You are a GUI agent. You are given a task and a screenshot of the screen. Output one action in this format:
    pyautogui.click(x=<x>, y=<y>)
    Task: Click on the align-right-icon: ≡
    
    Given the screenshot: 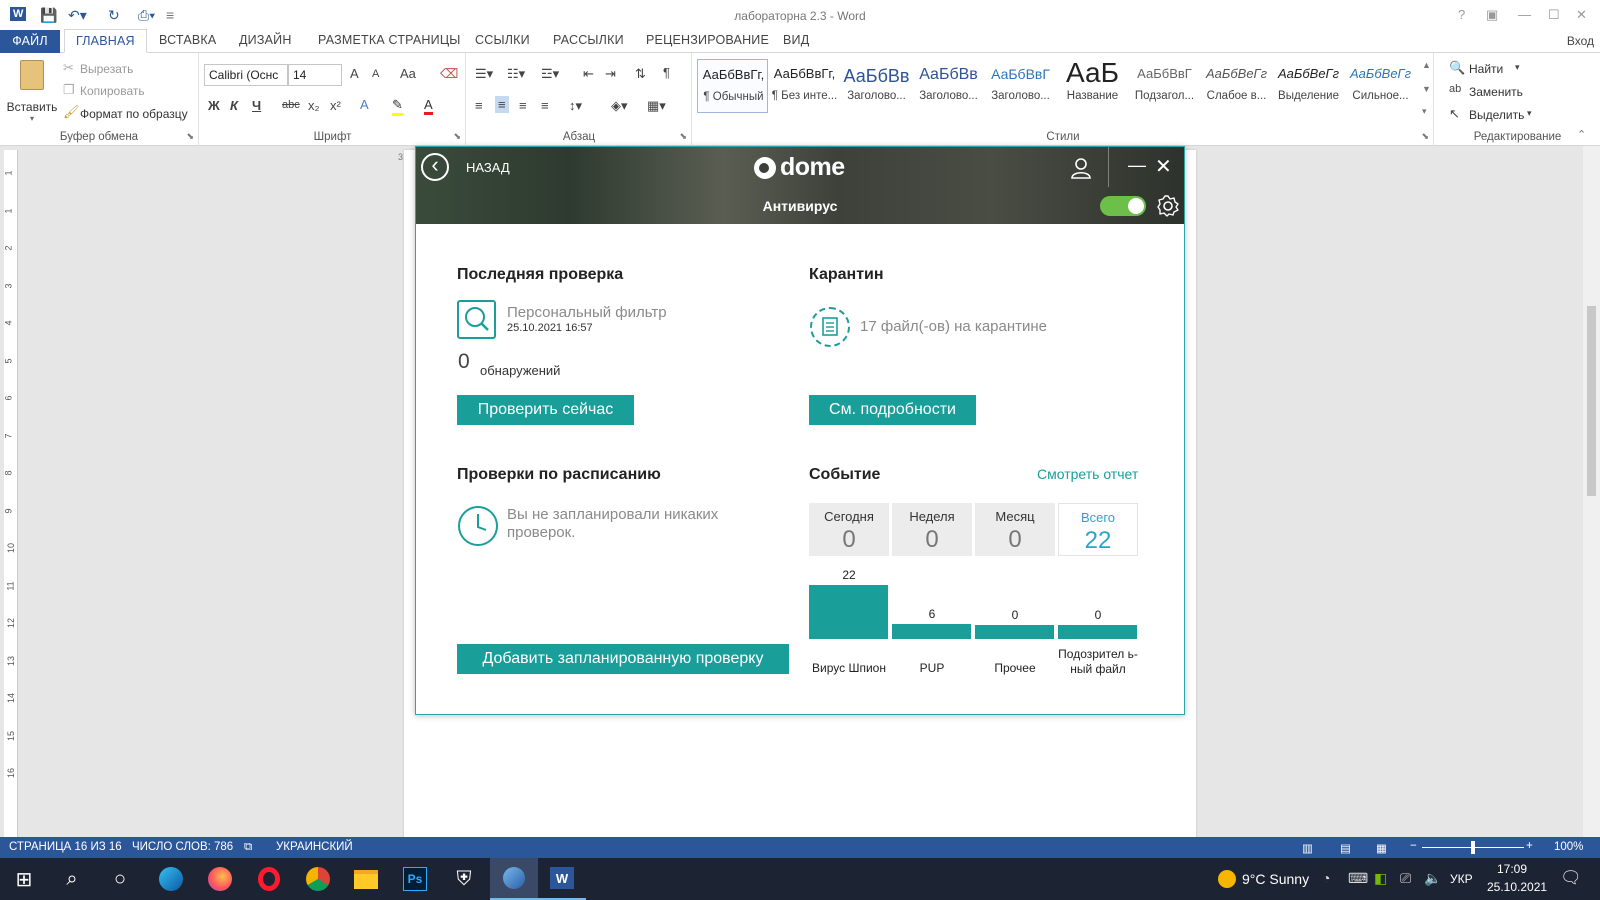 What is the action you would take?
    pyautogui.click(x=523, y=105)
    